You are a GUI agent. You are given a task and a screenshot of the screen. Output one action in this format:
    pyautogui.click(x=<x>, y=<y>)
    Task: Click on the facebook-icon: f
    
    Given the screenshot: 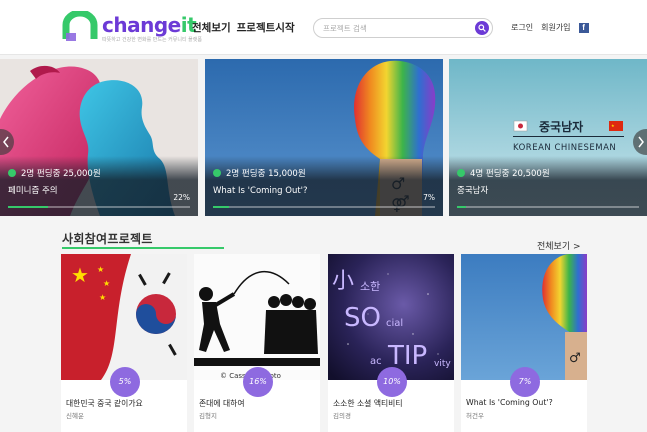 What is the action you would take?
    pyautogui.click(x=583, y=27)
    